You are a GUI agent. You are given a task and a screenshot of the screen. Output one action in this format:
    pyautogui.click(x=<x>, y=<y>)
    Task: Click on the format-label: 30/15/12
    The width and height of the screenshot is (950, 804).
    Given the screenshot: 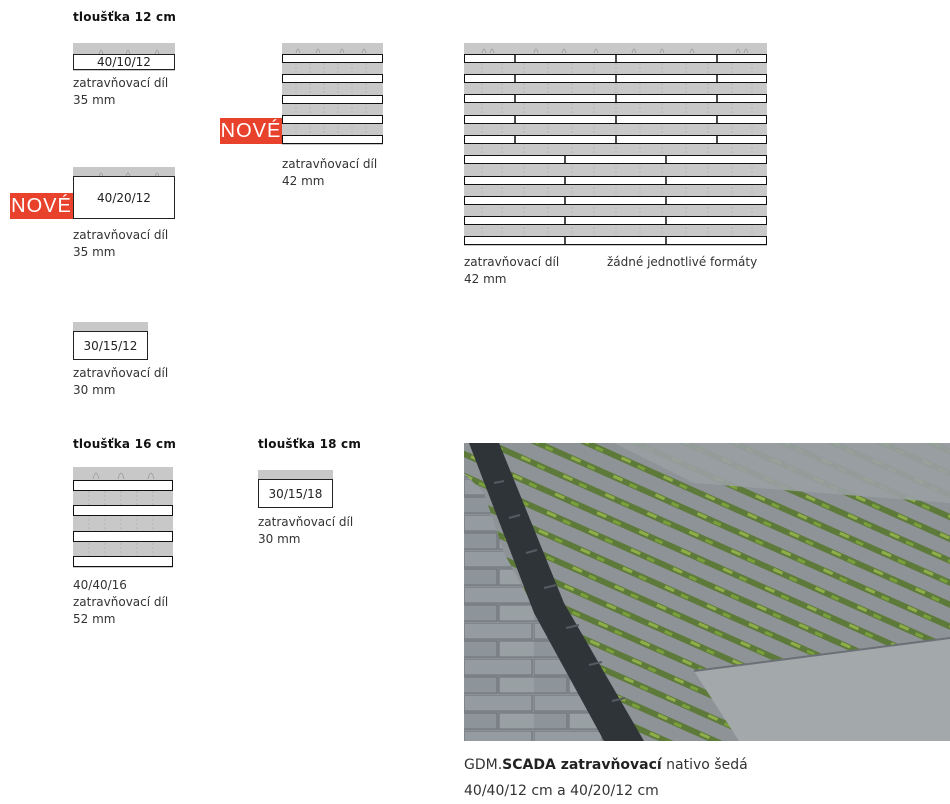 What is the action you would take?
    pyautogui.click(x=110, y=345)
    